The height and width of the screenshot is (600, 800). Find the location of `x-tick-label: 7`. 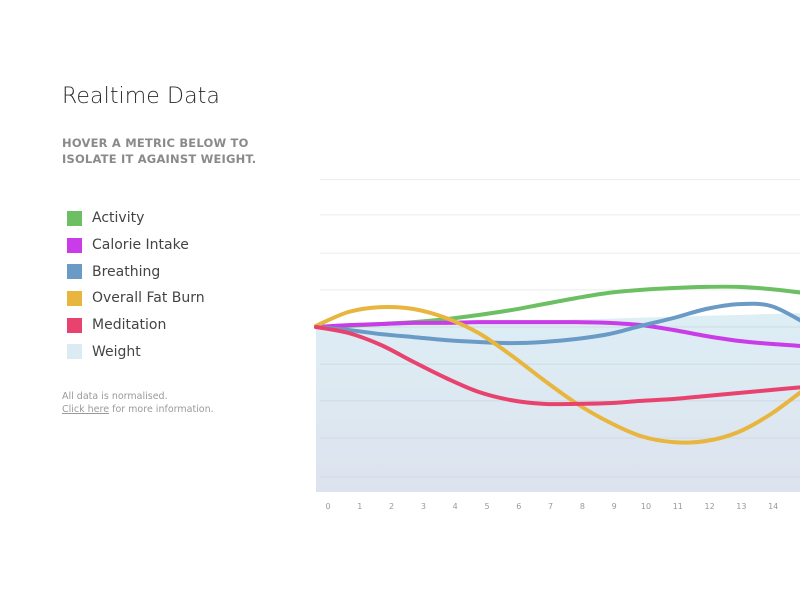

x-tick-label: 7 is located at coordinates (550, 506).